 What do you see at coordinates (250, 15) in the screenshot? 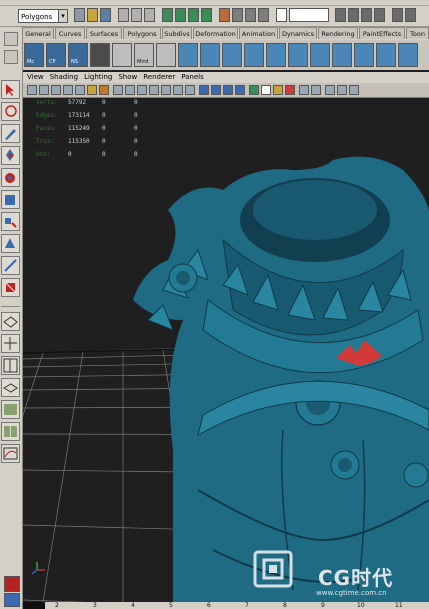
I see `ipr-render-icon` at bounding box center [250, 15].